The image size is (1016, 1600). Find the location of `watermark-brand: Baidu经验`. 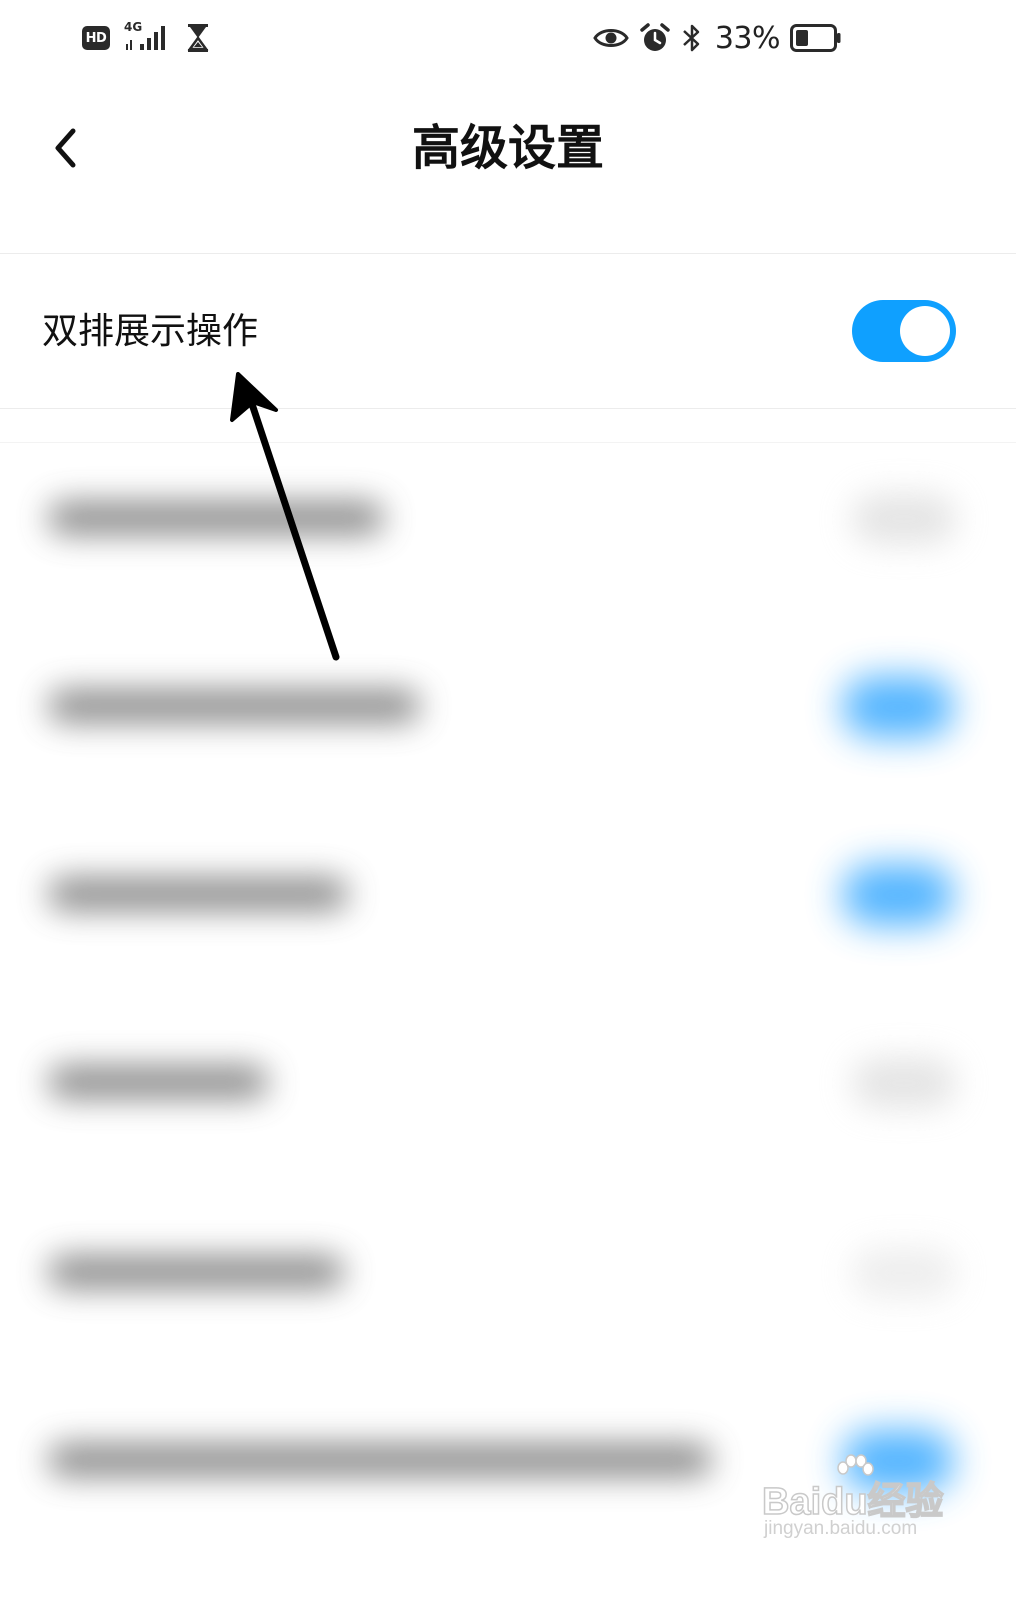

watermark-brand: Baidu经验 is located at coordinates (852, 1502).